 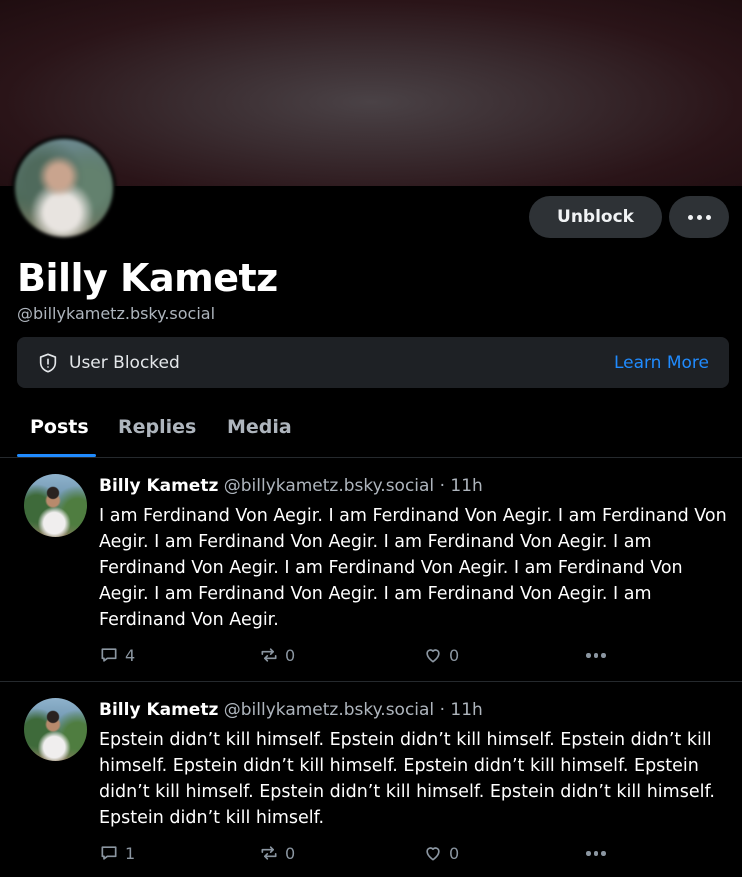 I want to click on reply-button: 4, so click(x=117, y=655).